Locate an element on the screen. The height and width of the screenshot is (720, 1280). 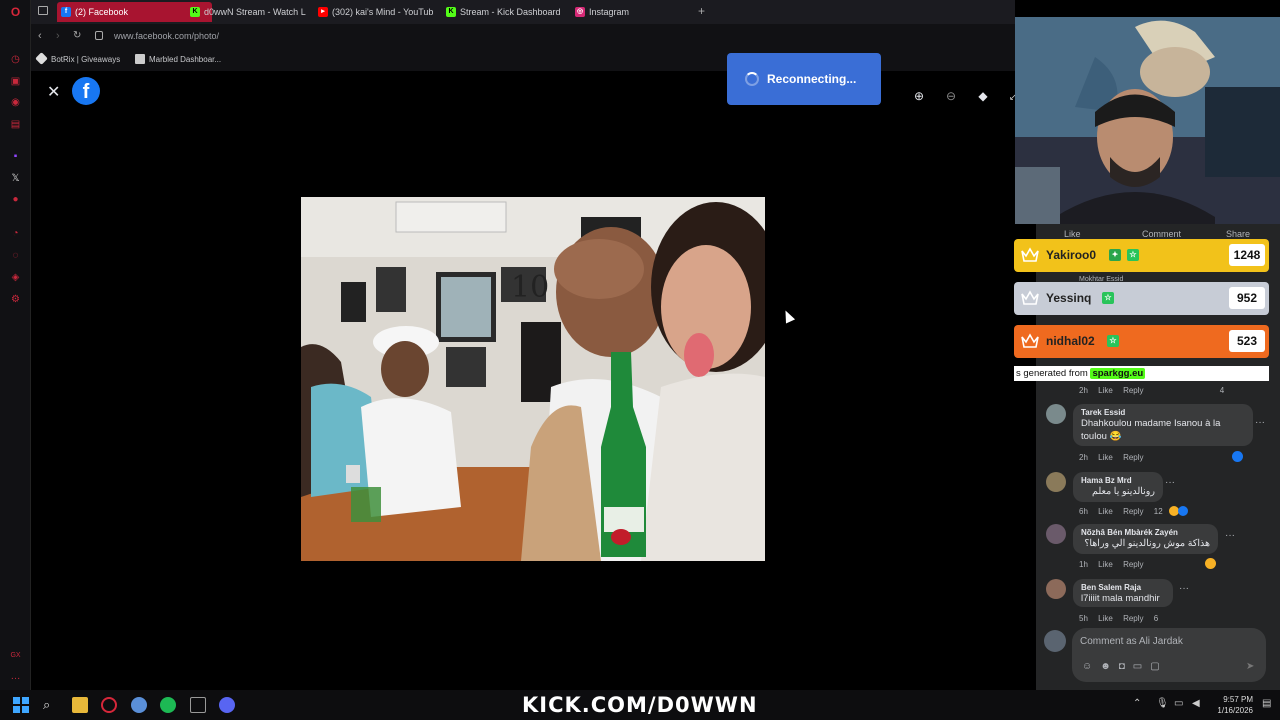
windows-start-icon is located at coordinates (21, 705).